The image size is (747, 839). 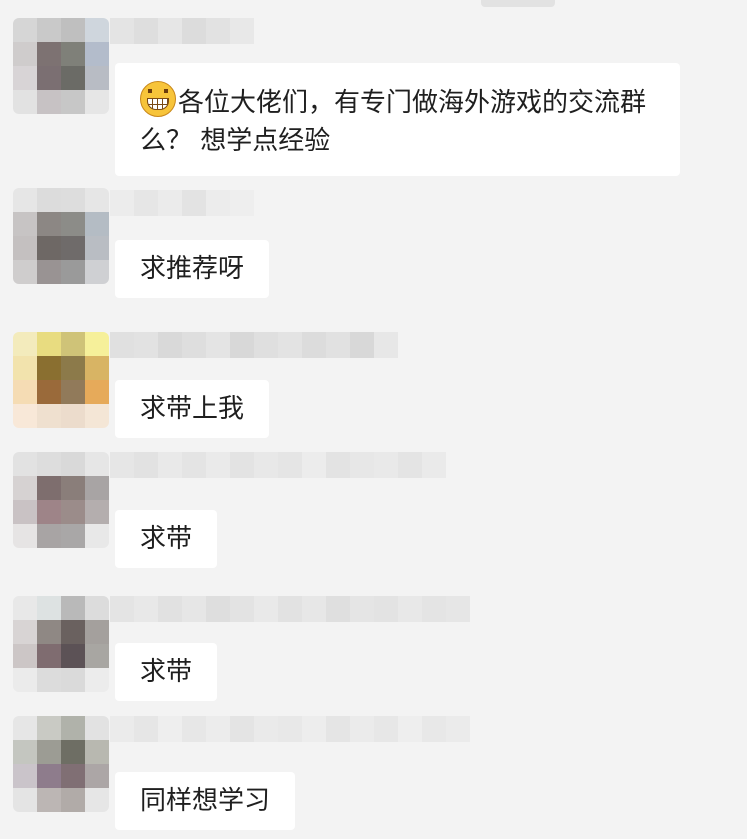 I want to click on grinning-face-icon, so click(x=158, y=99).